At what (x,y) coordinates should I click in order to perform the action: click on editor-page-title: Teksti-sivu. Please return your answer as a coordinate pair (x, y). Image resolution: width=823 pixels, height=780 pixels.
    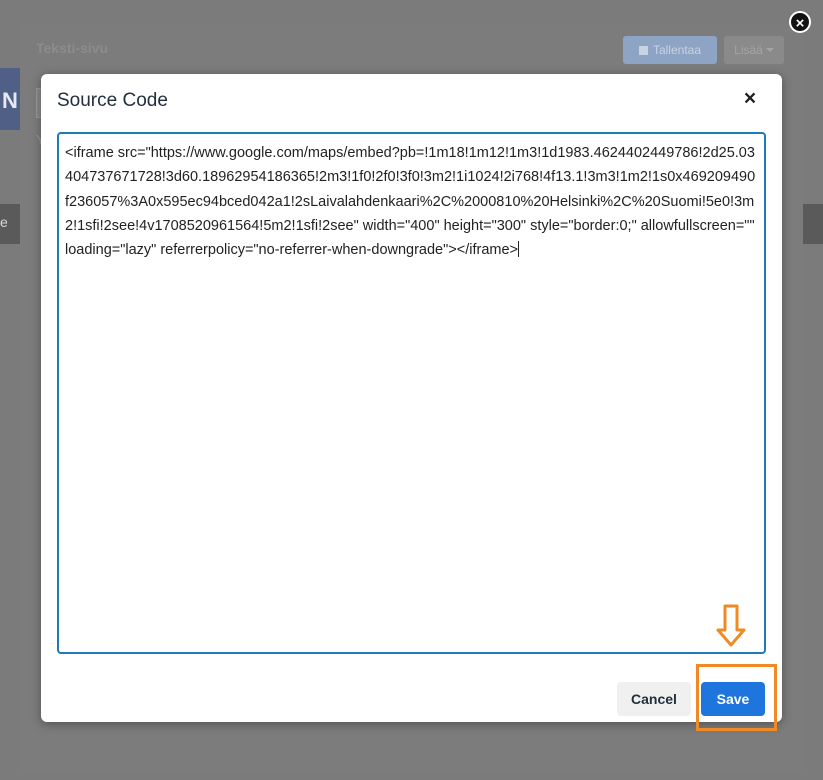
    Looking at the image, I should click on (72, 48).